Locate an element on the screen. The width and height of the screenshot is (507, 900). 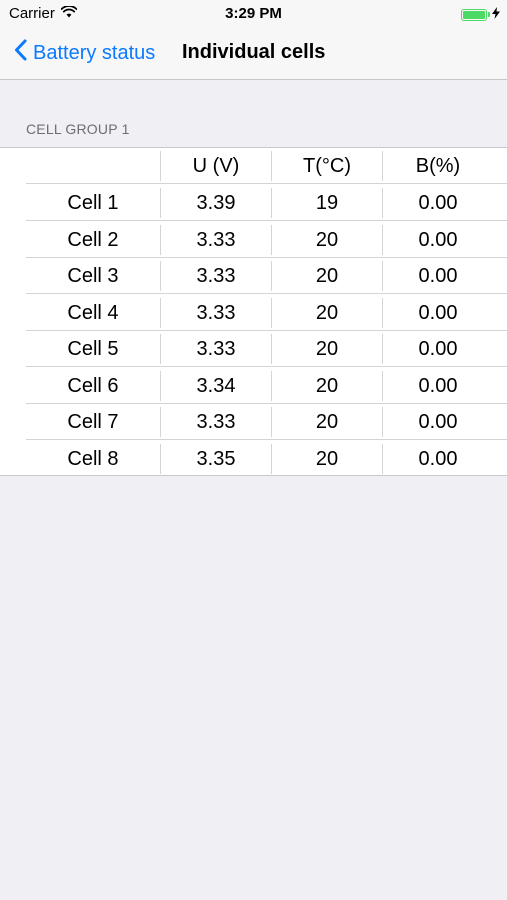
back-button: Battery status is located at coordinates (84, 53).